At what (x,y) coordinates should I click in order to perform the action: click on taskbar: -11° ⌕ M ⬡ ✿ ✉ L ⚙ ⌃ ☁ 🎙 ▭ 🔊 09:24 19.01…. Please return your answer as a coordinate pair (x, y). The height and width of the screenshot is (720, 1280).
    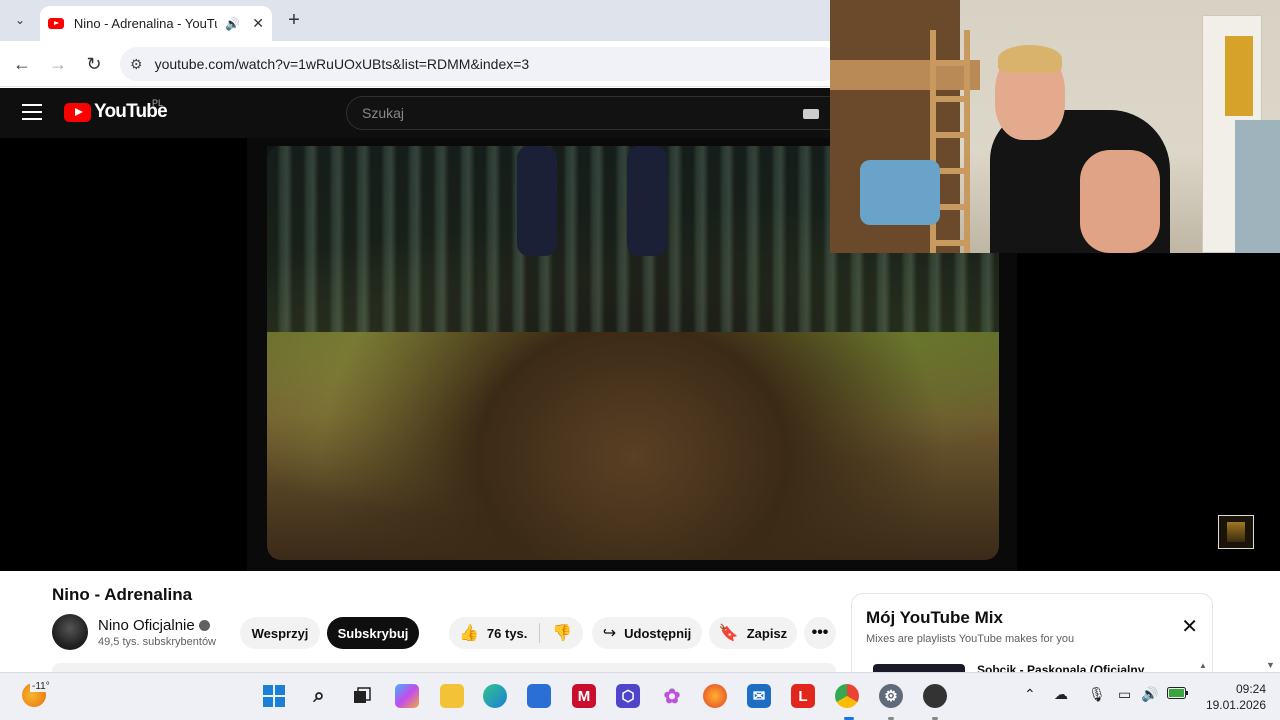
    Looking at the image, I should click on (640, 696).